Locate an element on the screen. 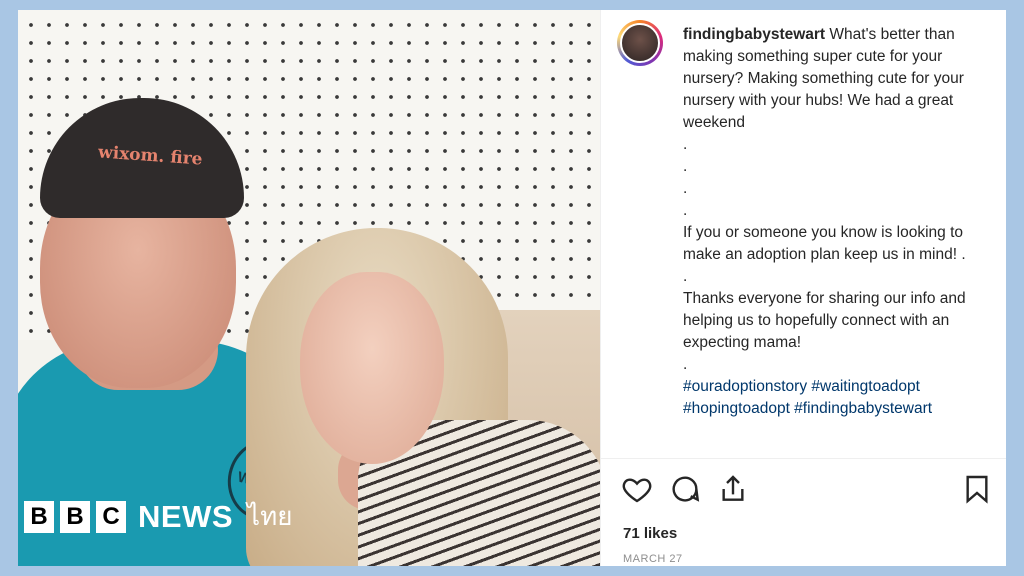 Image resolution: width=1024 pixels, height=576 pixels. bbc-news-text: NEWS is located at coordinates (185, 516).